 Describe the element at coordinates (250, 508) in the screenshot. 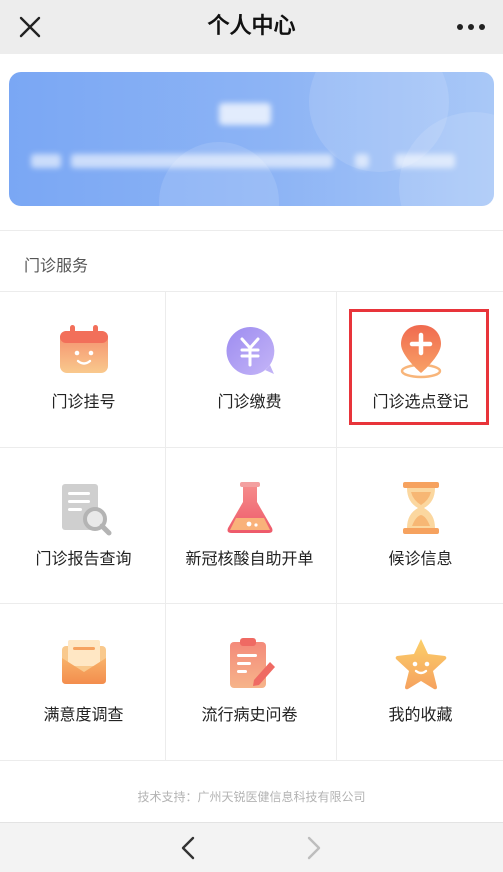

I see `flask-icon` at that location.